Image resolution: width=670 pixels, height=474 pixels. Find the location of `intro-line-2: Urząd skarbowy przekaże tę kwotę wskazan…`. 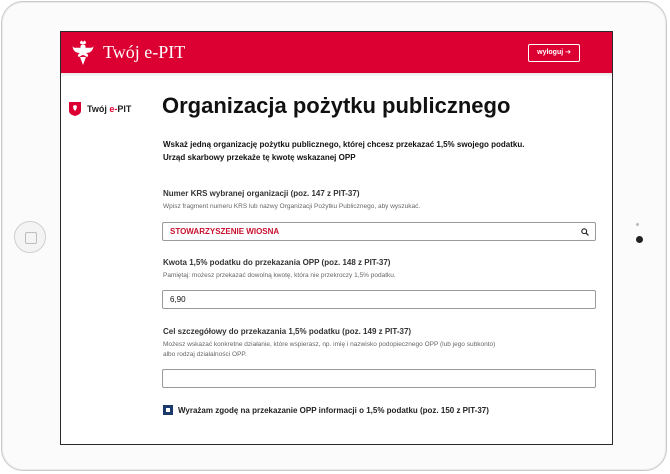

intro-line-2: Urząd skarbowy przekaże tę kwotę wskazan… is located at coordinates (259, 157).